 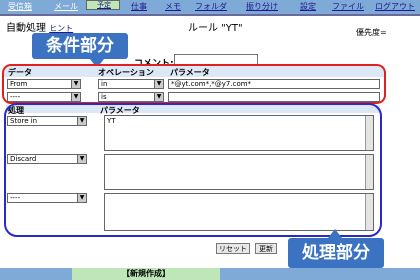 I want to click on tab-bar: 受信箱 メール 予定 仕事 メモ フォルダ 振り分け 設定 ファイル ログアウト, so click(x=210, y=7).